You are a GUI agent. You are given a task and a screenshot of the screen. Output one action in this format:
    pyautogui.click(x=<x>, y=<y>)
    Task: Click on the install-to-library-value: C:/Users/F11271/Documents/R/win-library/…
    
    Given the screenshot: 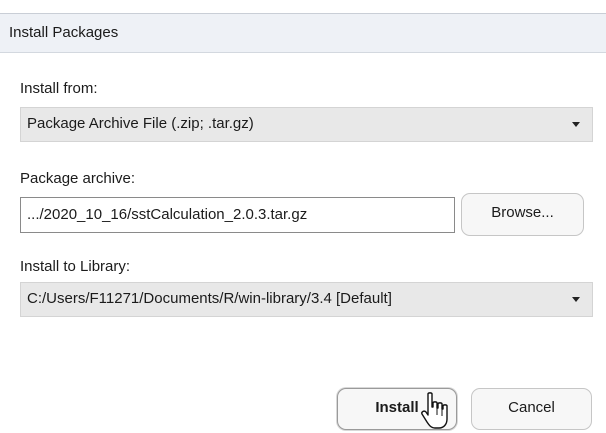 What is the action you would take?
    pyautogui.click(x=209, y=298)
    